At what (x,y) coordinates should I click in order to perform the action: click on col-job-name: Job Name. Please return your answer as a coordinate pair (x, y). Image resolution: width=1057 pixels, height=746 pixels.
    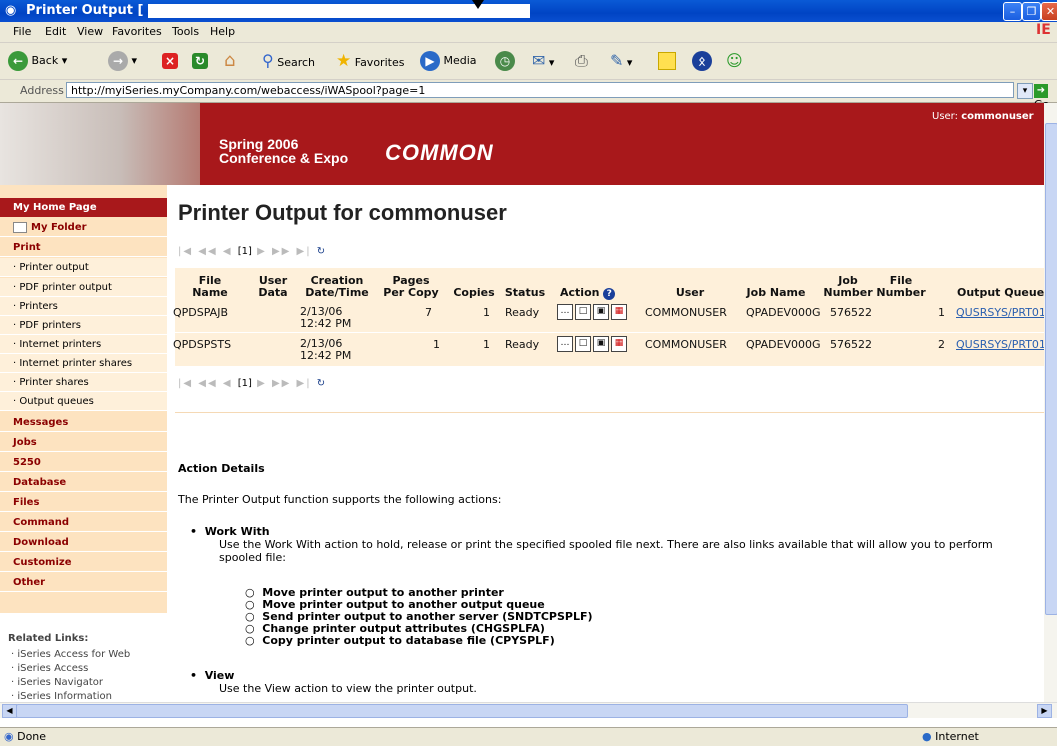
    Looking at the image, I should click on (776, 293).